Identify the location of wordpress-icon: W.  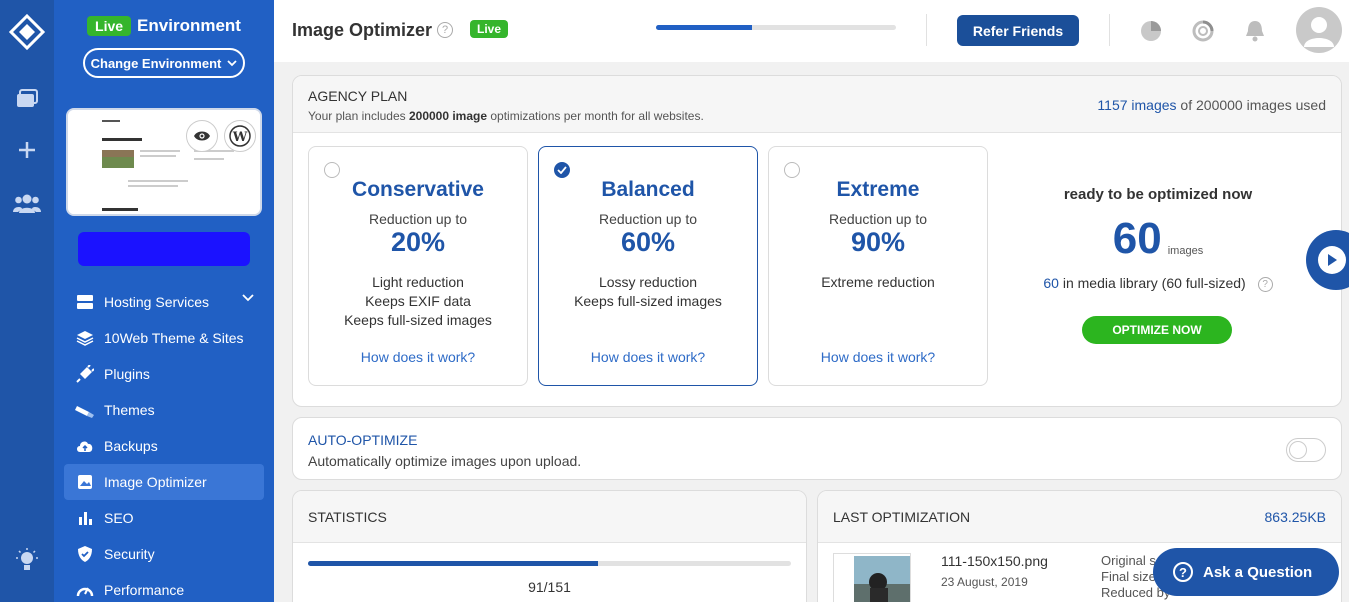
(240, 136).